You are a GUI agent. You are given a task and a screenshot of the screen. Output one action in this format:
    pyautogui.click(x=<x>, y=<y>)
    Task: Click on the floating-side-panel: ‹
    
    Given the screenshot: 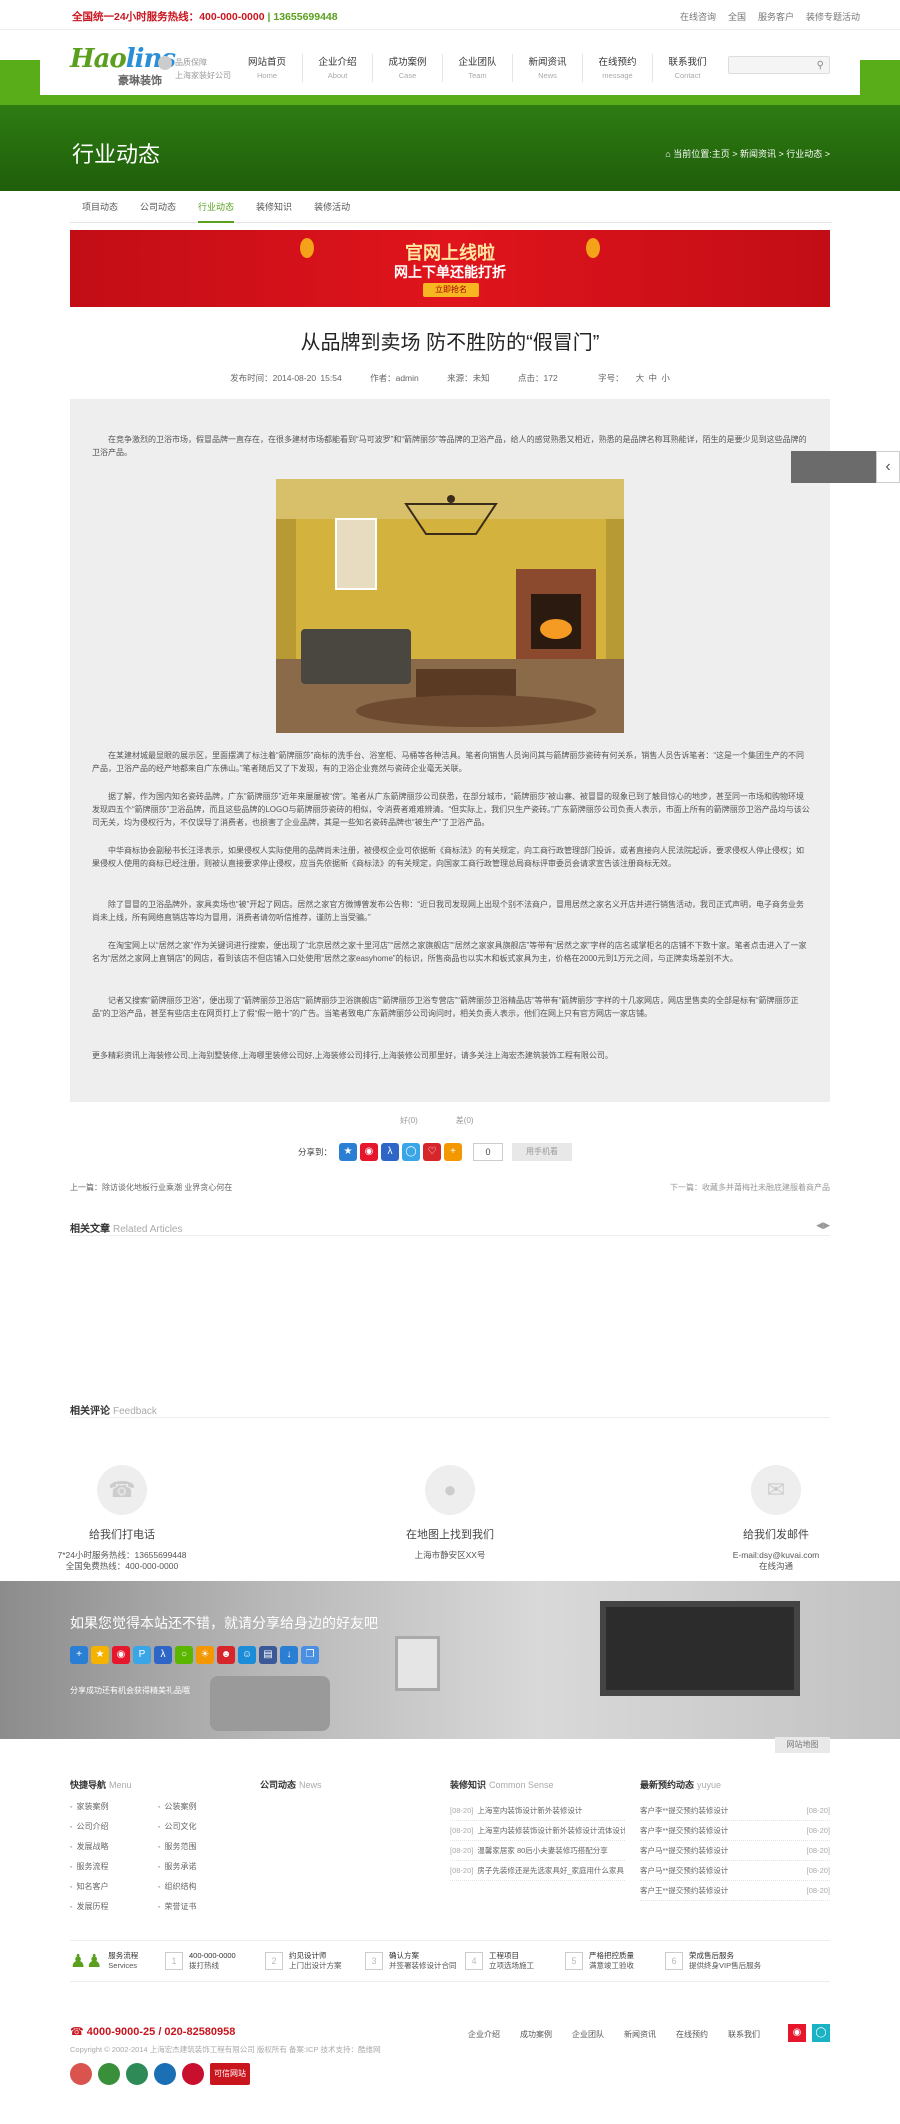 What is the action you would take?
    pyautogui.click(x=845, y=467)
    